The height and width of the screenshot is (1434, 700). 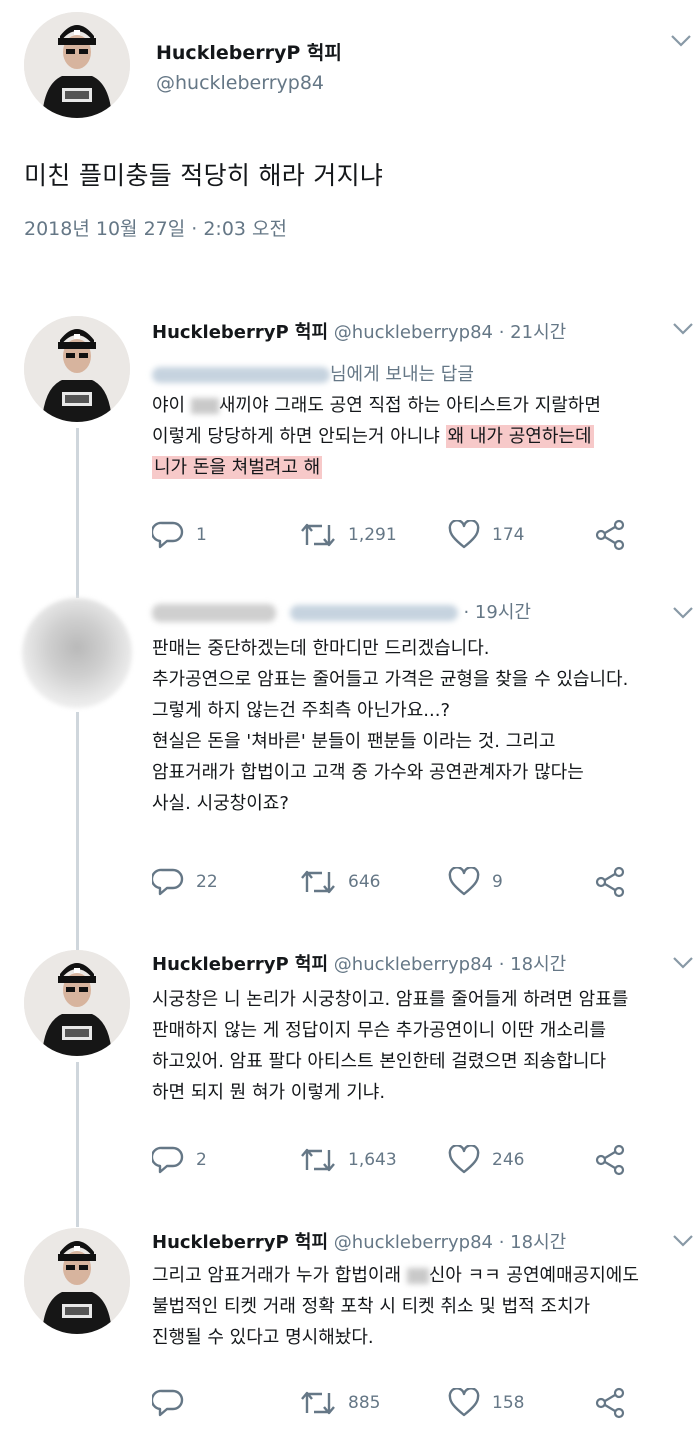 I want to click on reply-line: 니가 돈을 쳐벌려고 해, so click(x=422, y=467).